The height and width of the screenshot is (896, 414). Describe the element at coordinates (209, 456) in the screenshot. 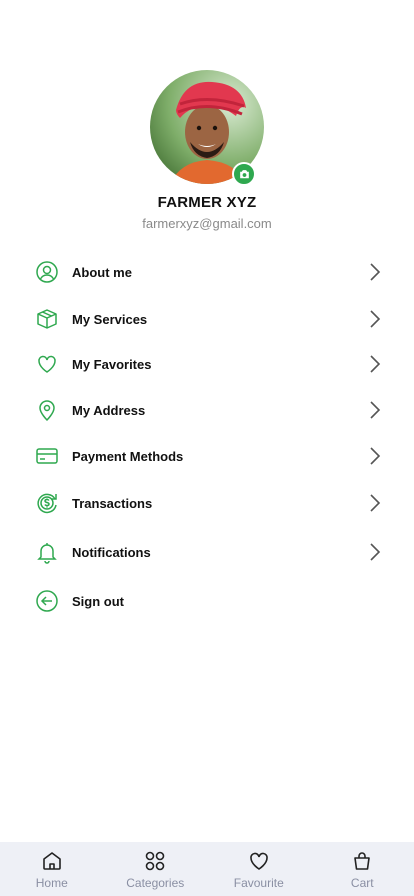

I see `menu-item-payment-methods: Payment Methods` at that location.